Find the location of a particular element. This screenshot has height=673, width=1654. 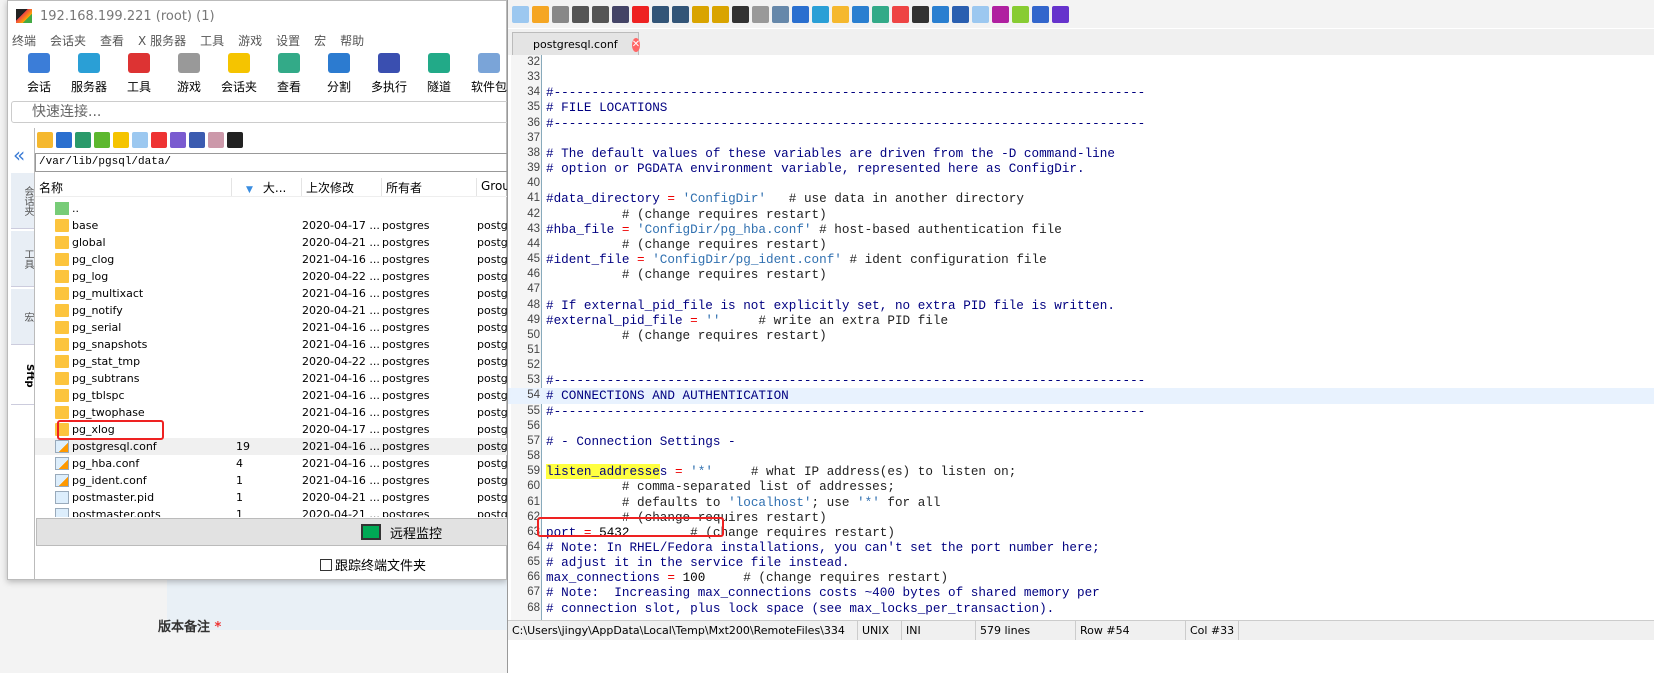

file-row: global2020-04-21 ...postgrespostgres is located at coordinates (272, 242).